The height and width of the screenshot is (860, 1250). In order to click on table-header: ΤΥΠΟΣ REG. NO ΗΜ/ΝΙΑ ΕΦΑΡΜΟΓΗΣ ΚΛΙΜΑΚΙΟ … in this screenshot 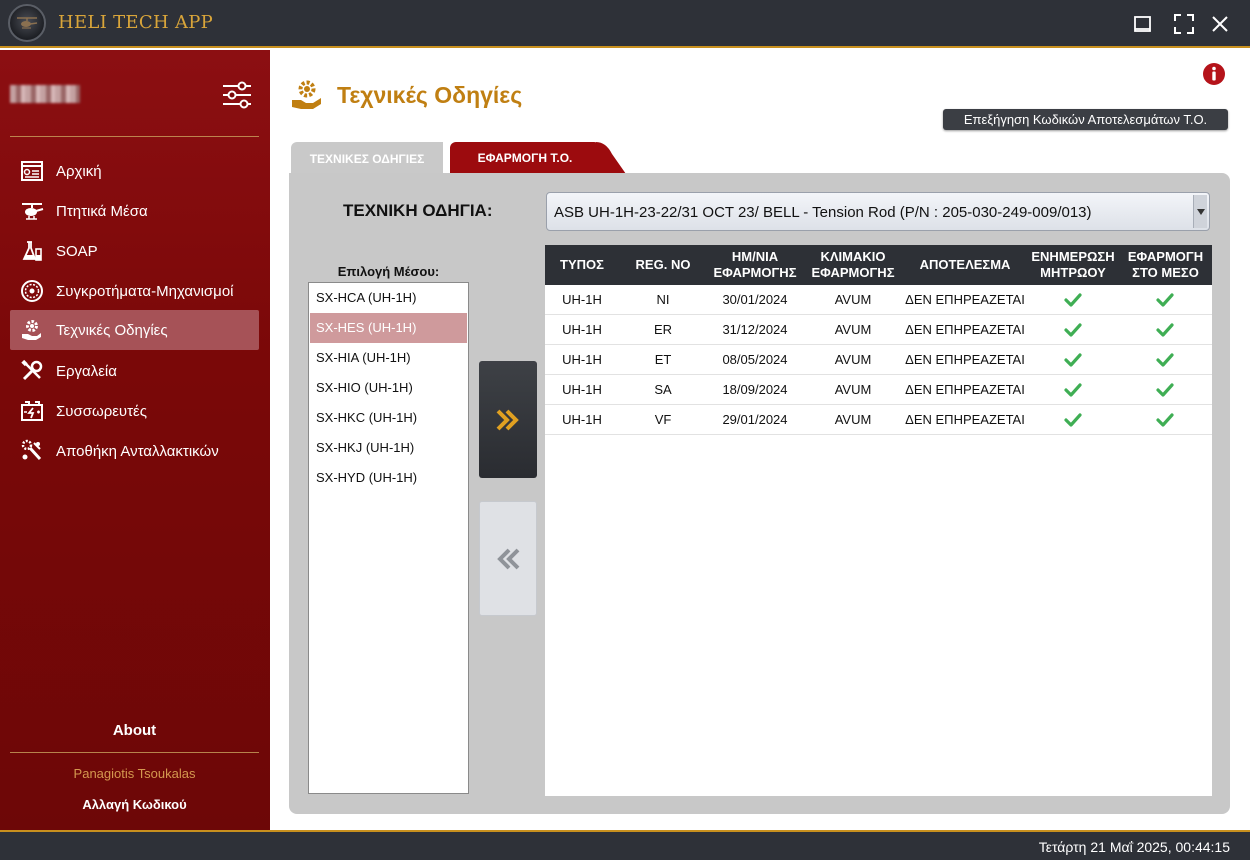, I will do `click(878, 265)`.